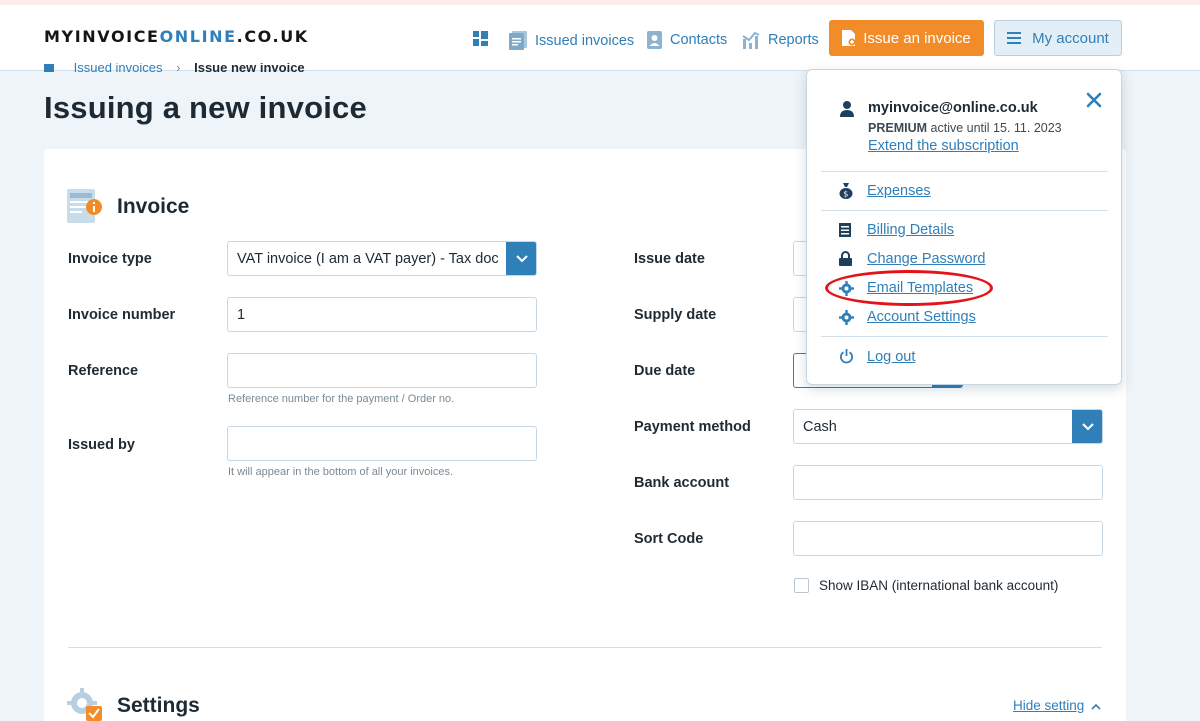 The image size is (1200, 721). What do you see at coordinates (675, 315) in the screenshot?
I see `supply-date-label: Supply date` at bounding box center [675, 315].